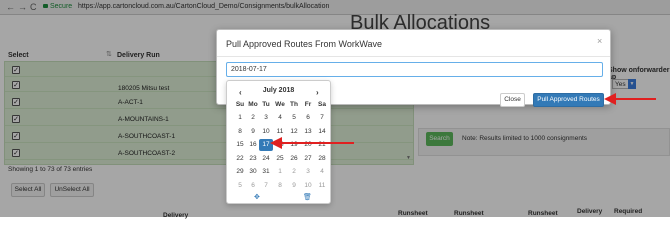  Describe the element at coordinates (253, 159) in the screenshot. I see `datepicker-day: 23` at that location.